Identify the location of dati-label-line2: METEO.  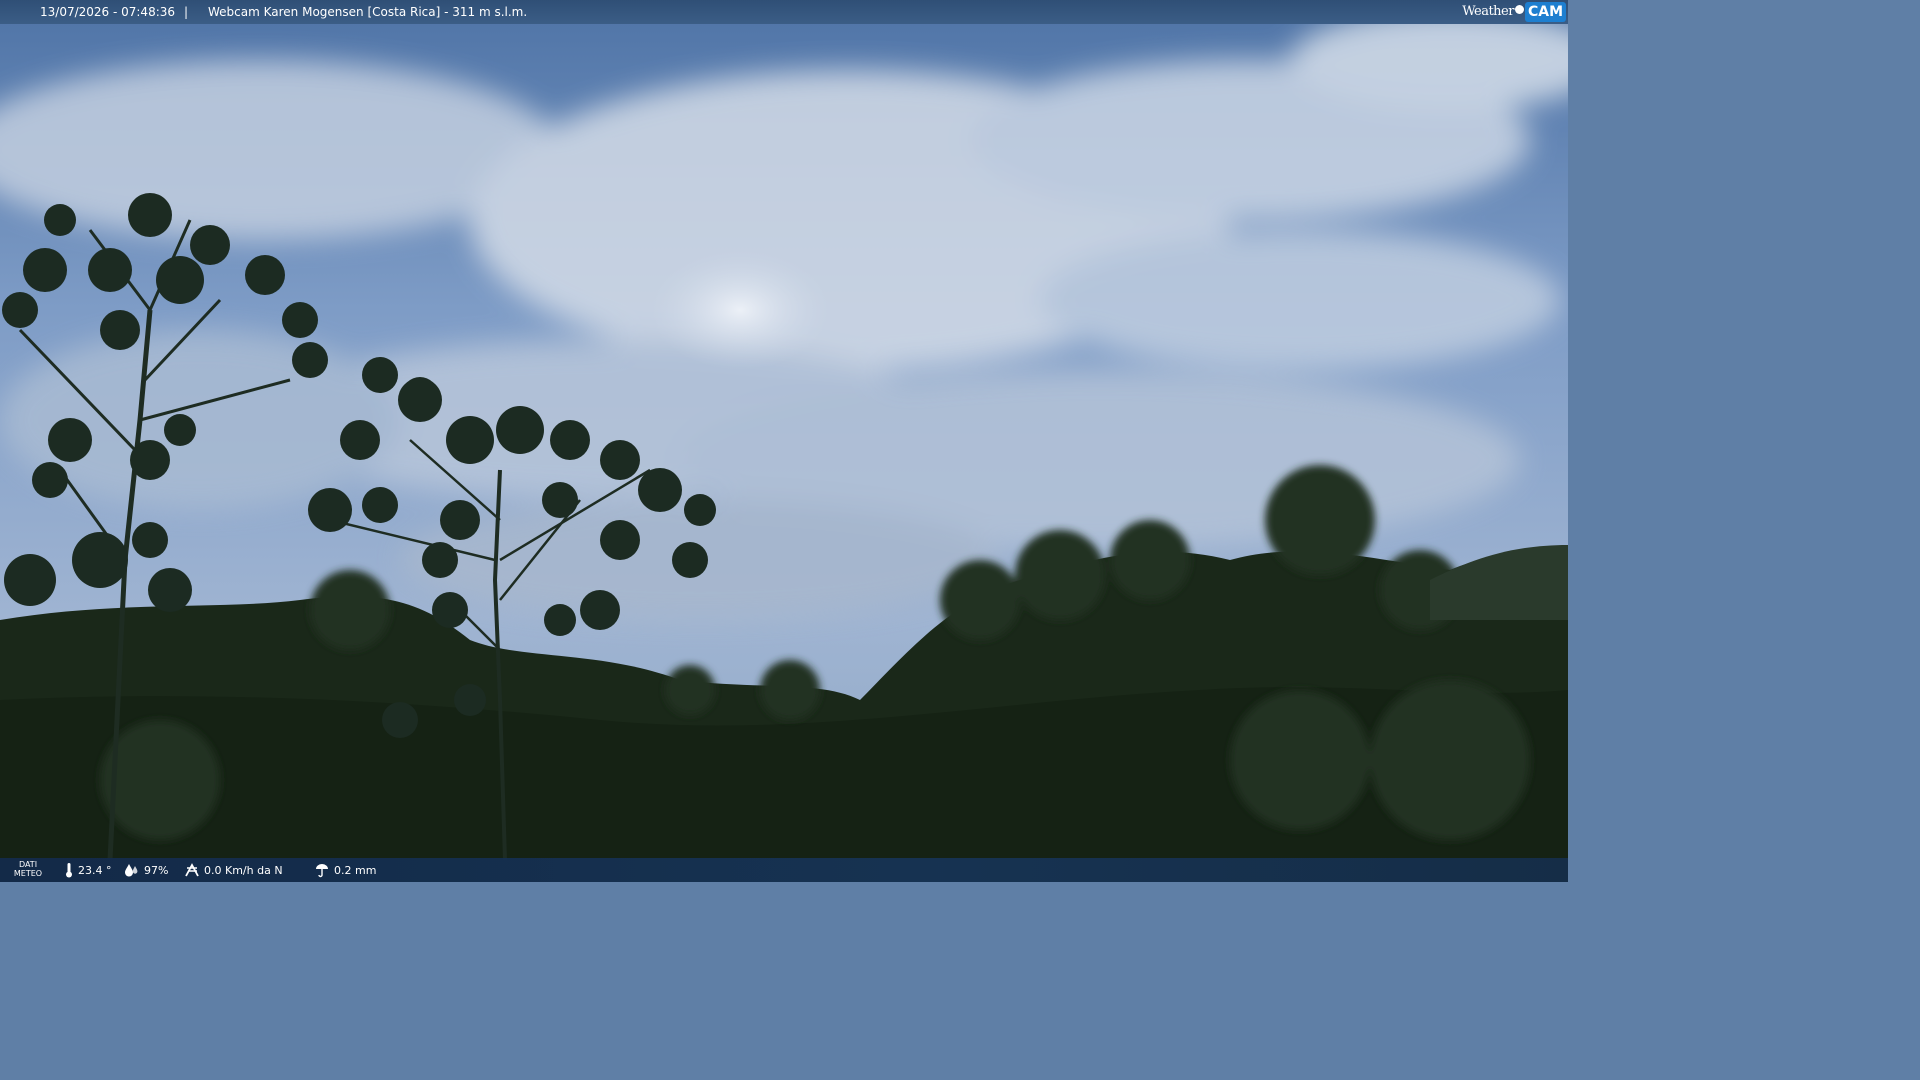
(28, 873).